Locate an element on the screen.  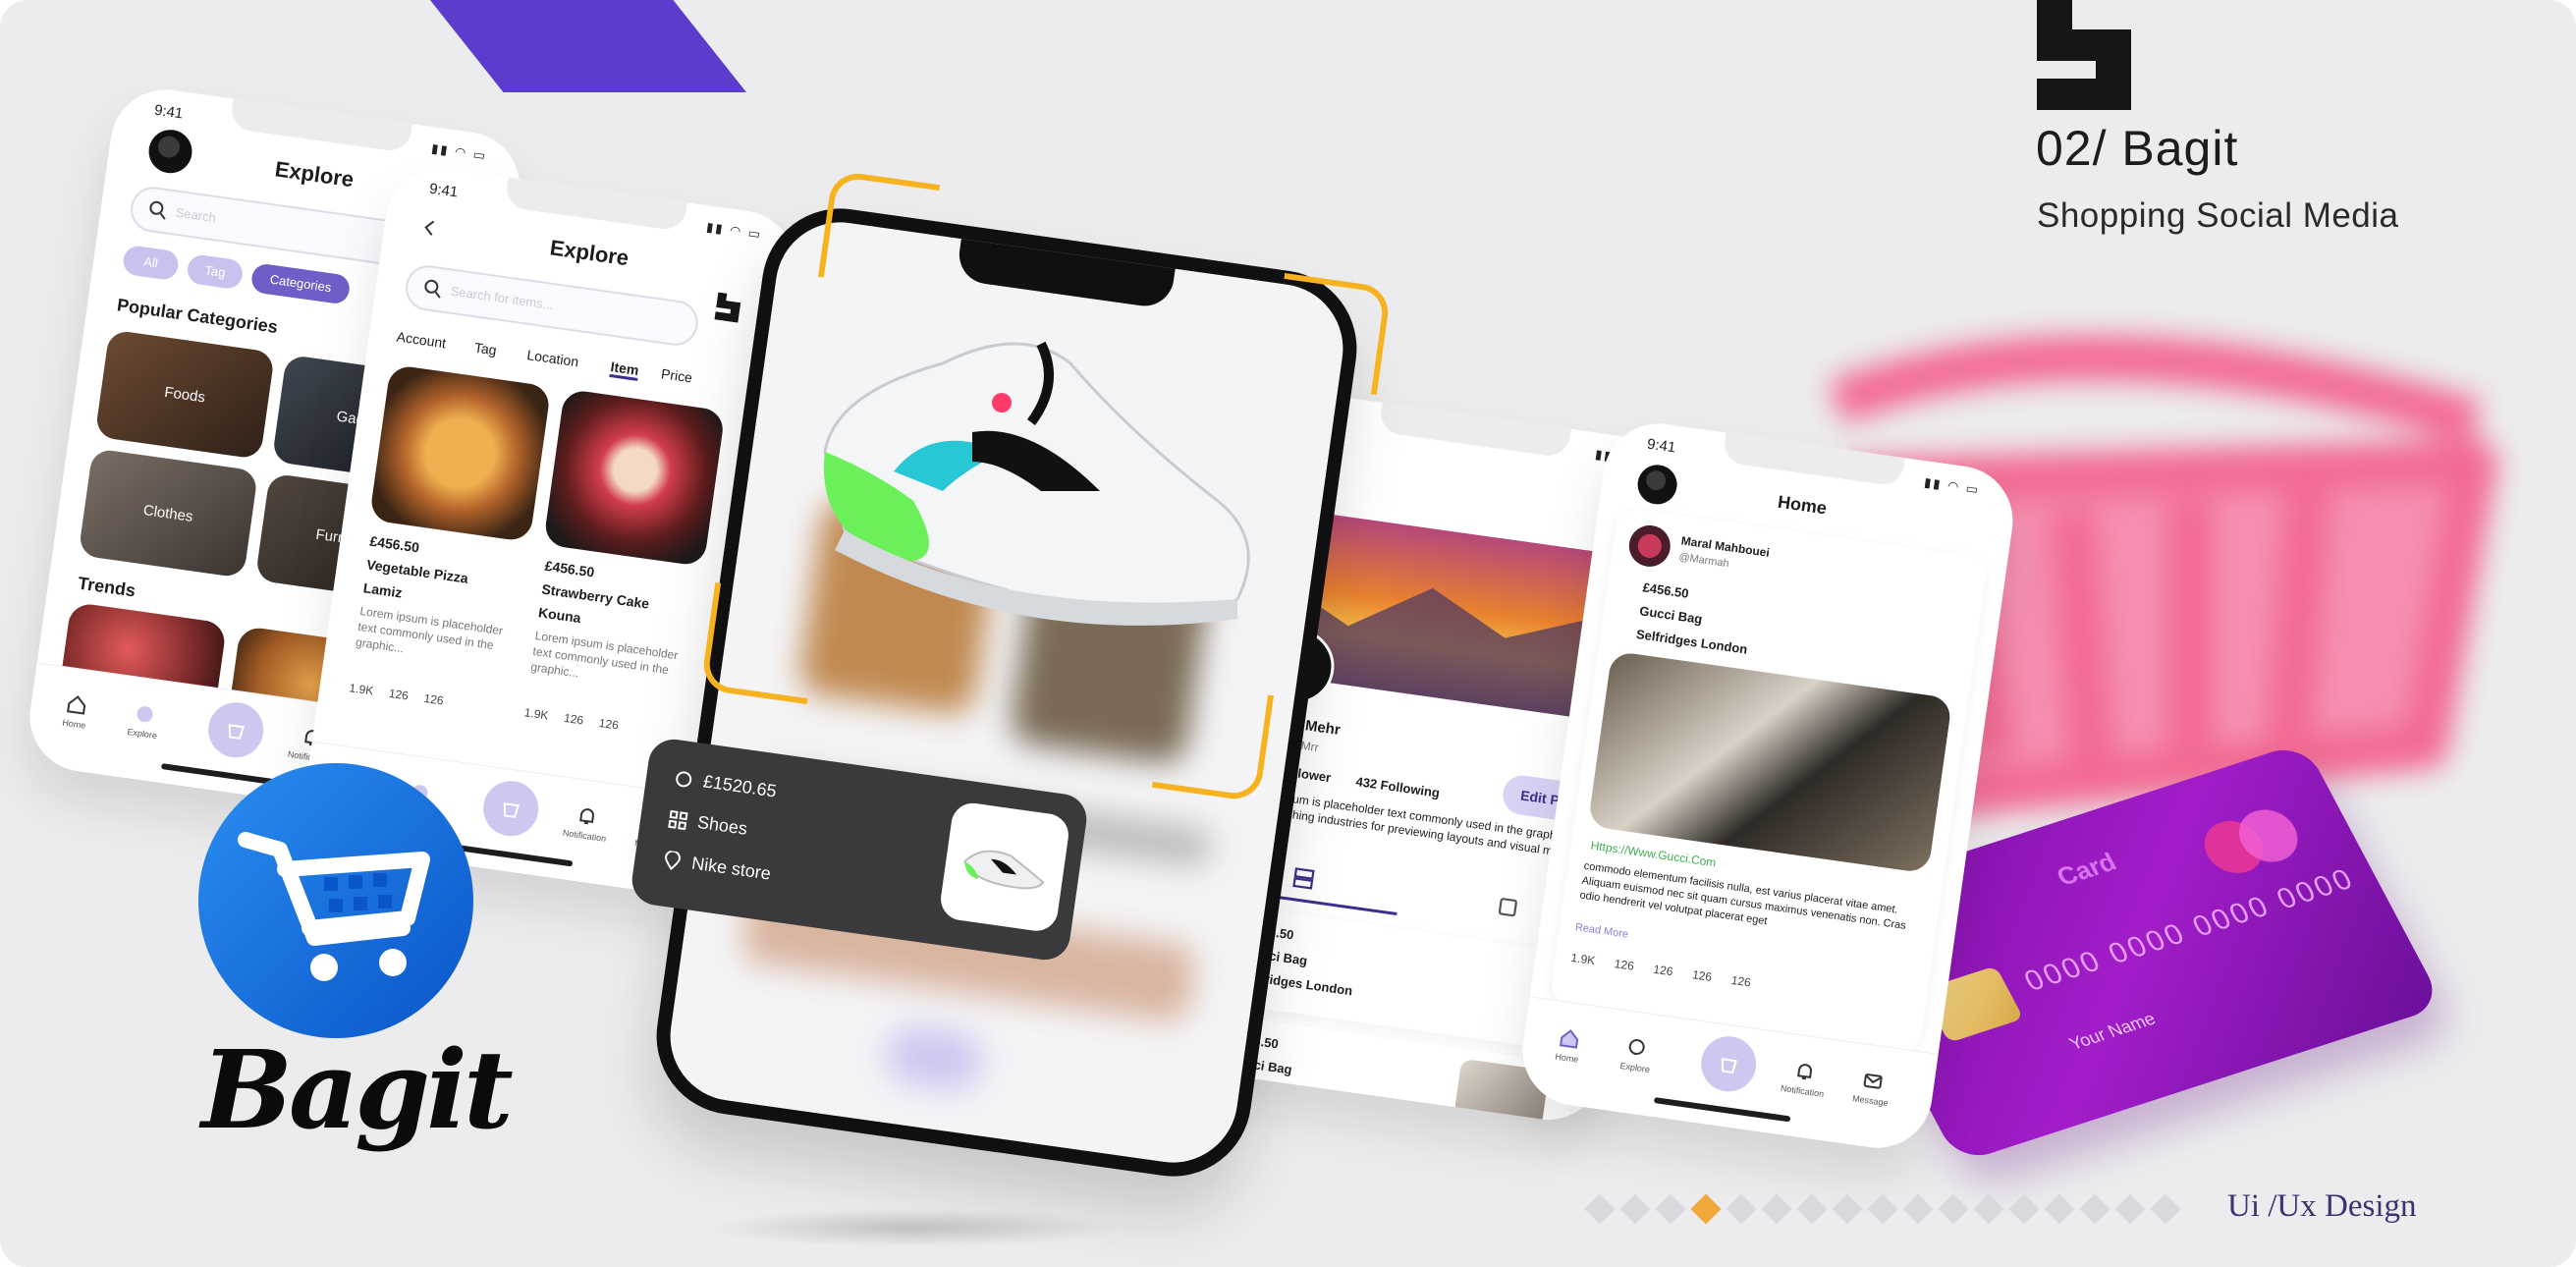
search-placeholder: Search is located at coordinates (196, 215).